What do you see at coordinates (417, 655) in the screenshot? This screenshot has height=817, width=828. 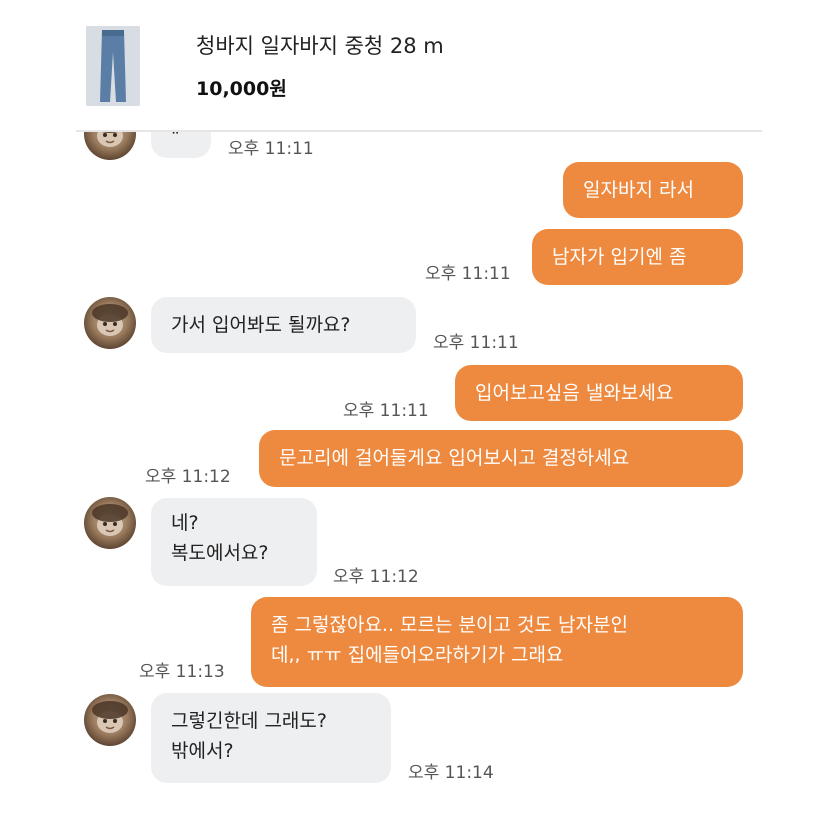 I see `message-line: 데,, ㅠㅠ 집에들어오라하기가 그래요` at bounding box center [417, 655].